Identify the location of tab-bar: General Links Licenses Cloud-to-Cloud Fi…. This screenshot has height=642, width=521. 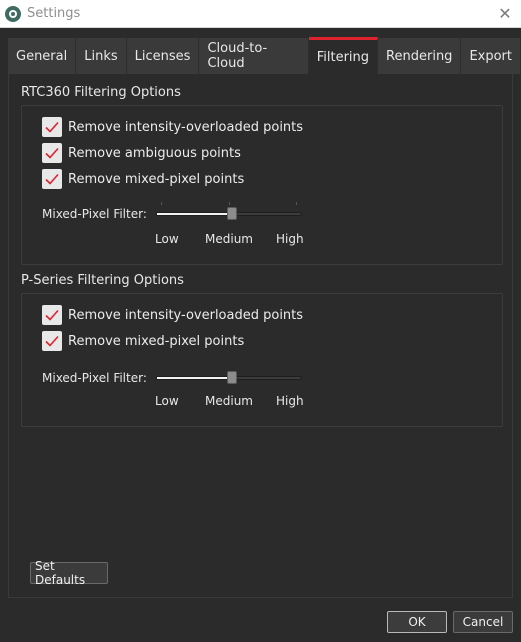
(264, 55).